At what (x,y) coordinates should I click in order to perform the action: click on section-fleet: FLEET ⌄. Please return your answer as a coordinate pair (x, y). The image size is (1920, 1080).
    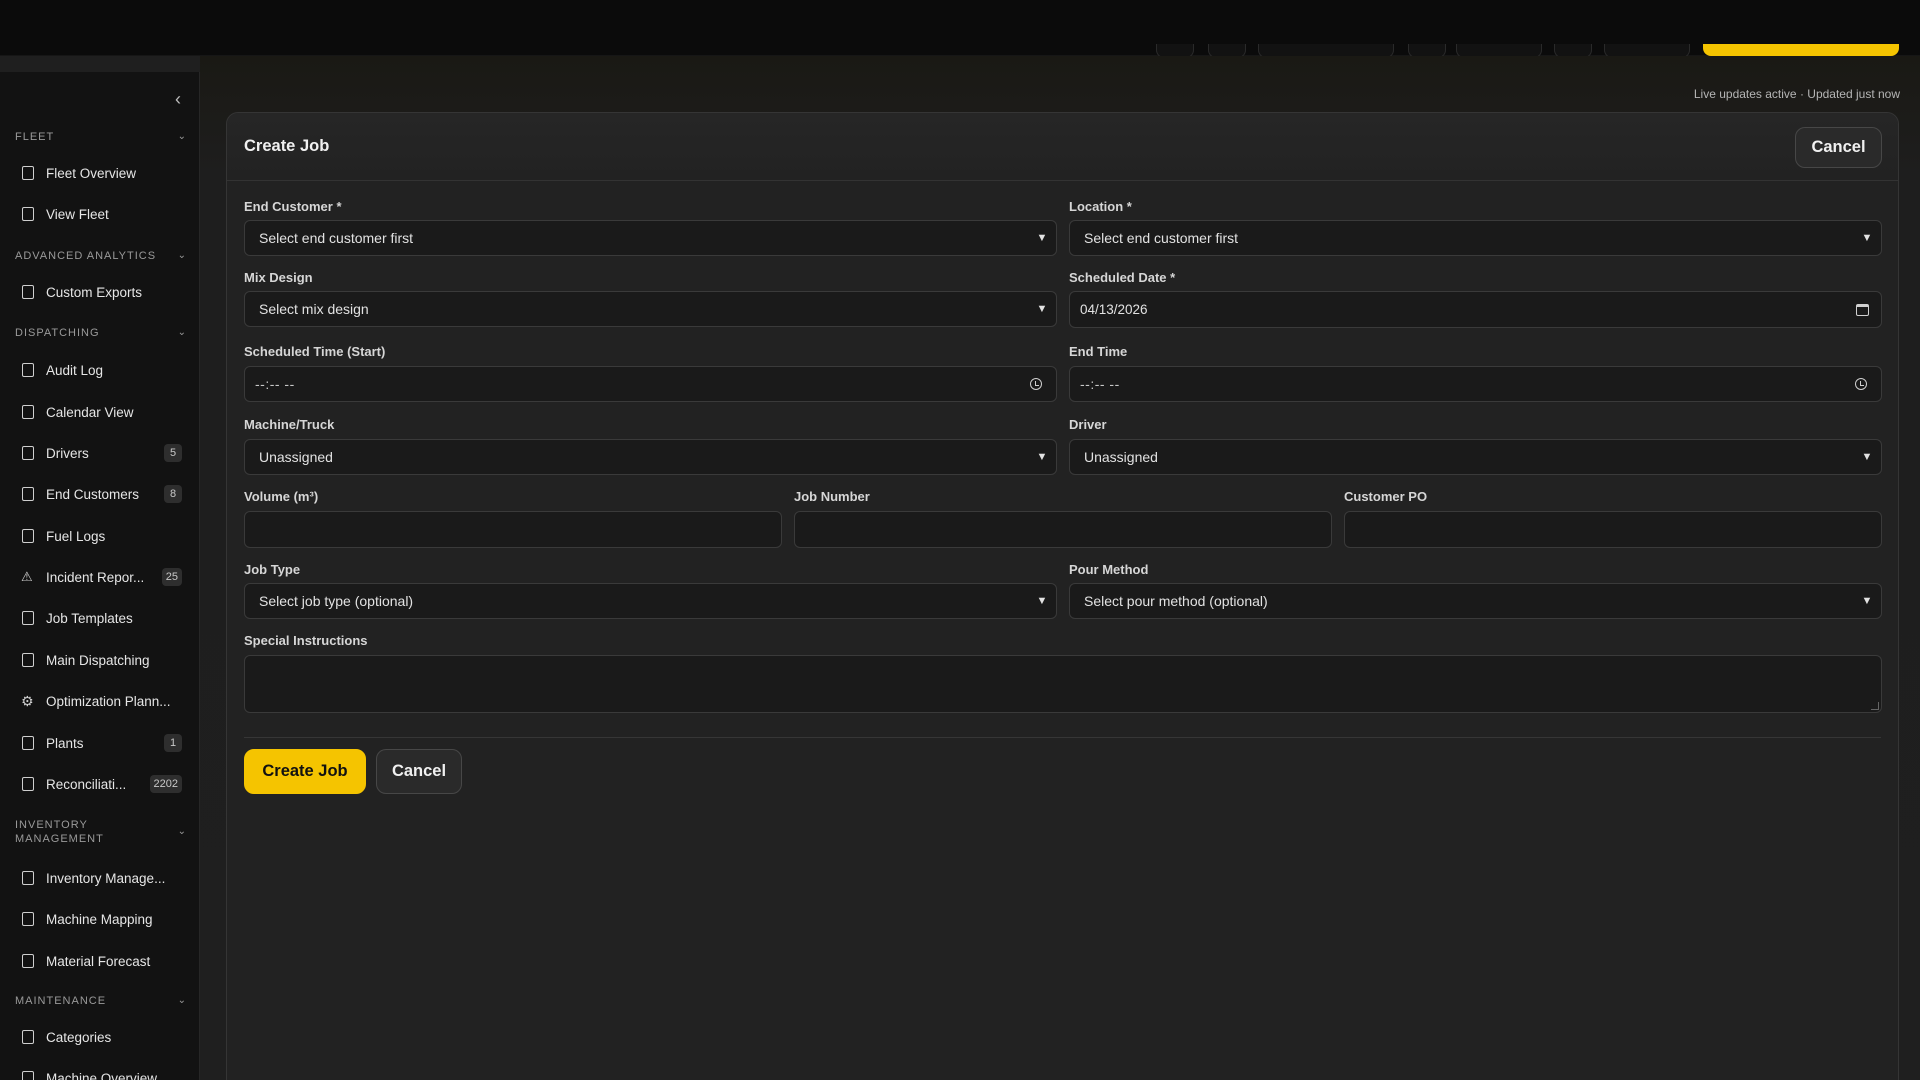
    Looking at the image, I should click on (101, 137).